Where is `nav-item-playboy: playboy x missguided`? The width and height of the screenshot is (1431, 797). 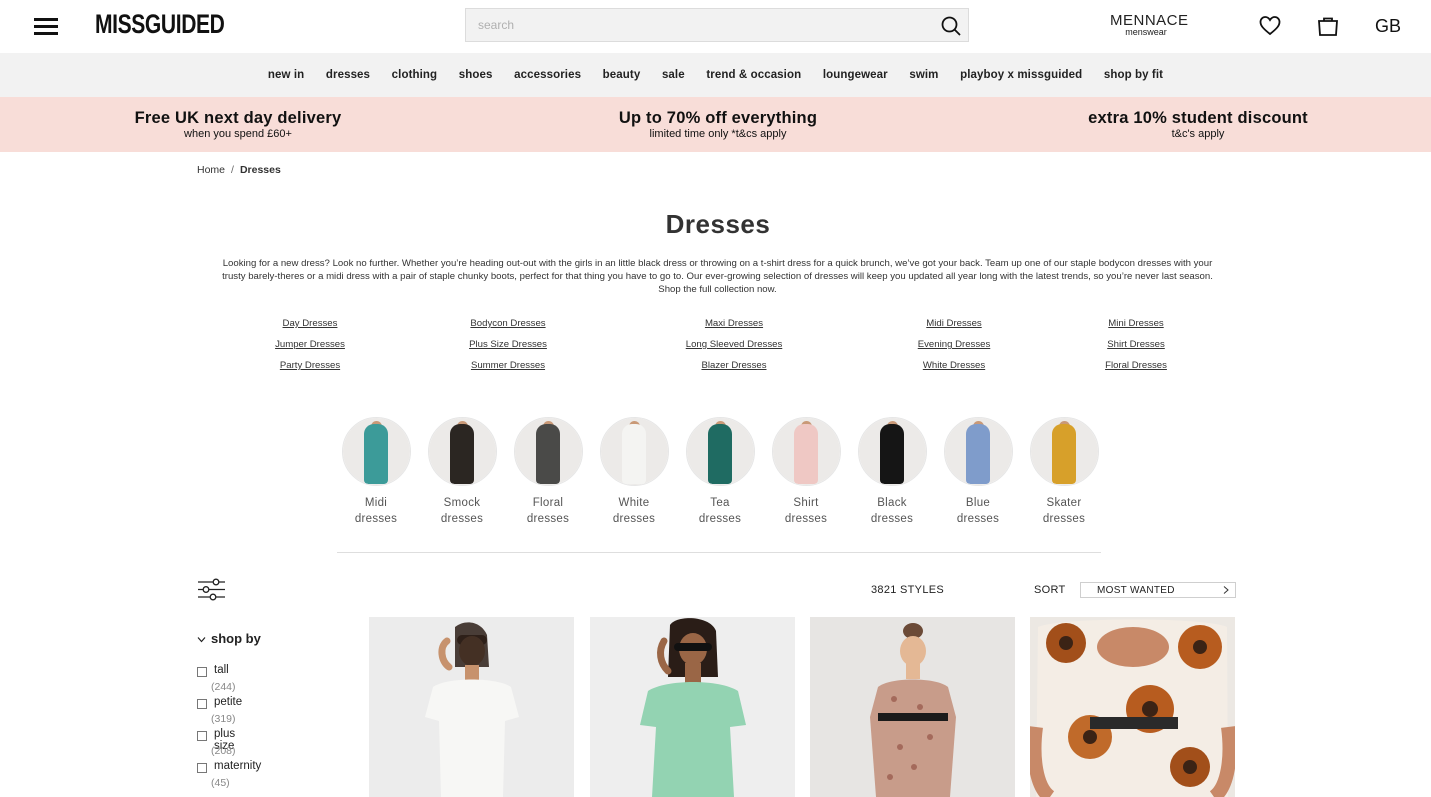
nav-item-playboy: playboy x missguided is located at coordinates (1021, 75).